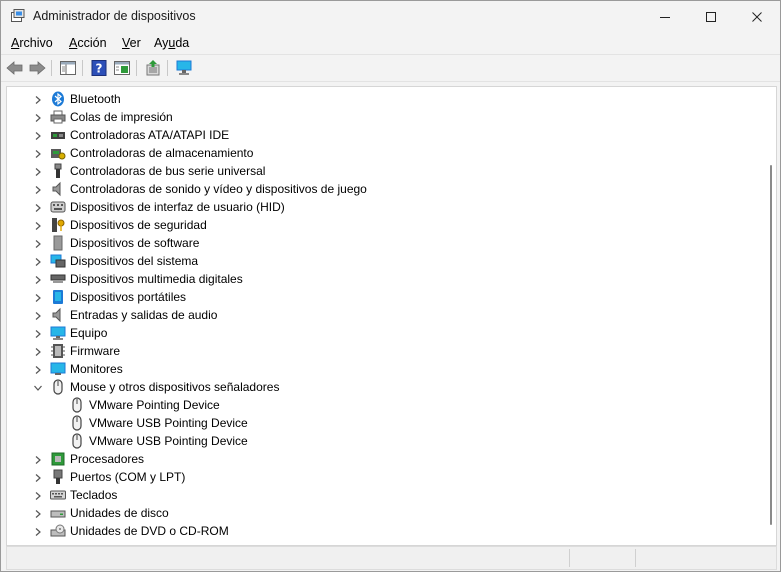 This screenshot has width=781, height=572. What do you see at coordinates (58, 243) in the screenshot?
I see `software-device-icon` at bounding box center [58, 243].